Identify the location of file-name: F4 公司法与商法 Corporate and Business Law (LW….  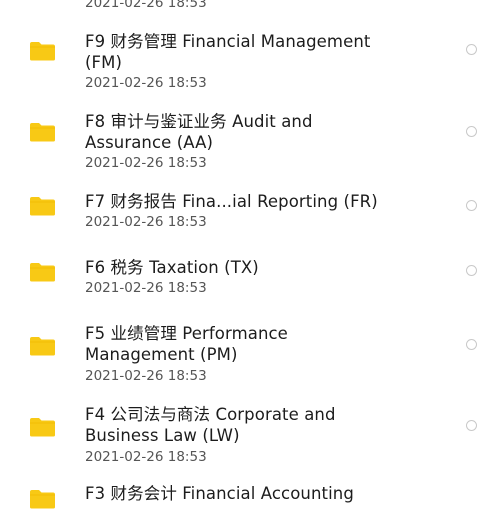
(210, 425).